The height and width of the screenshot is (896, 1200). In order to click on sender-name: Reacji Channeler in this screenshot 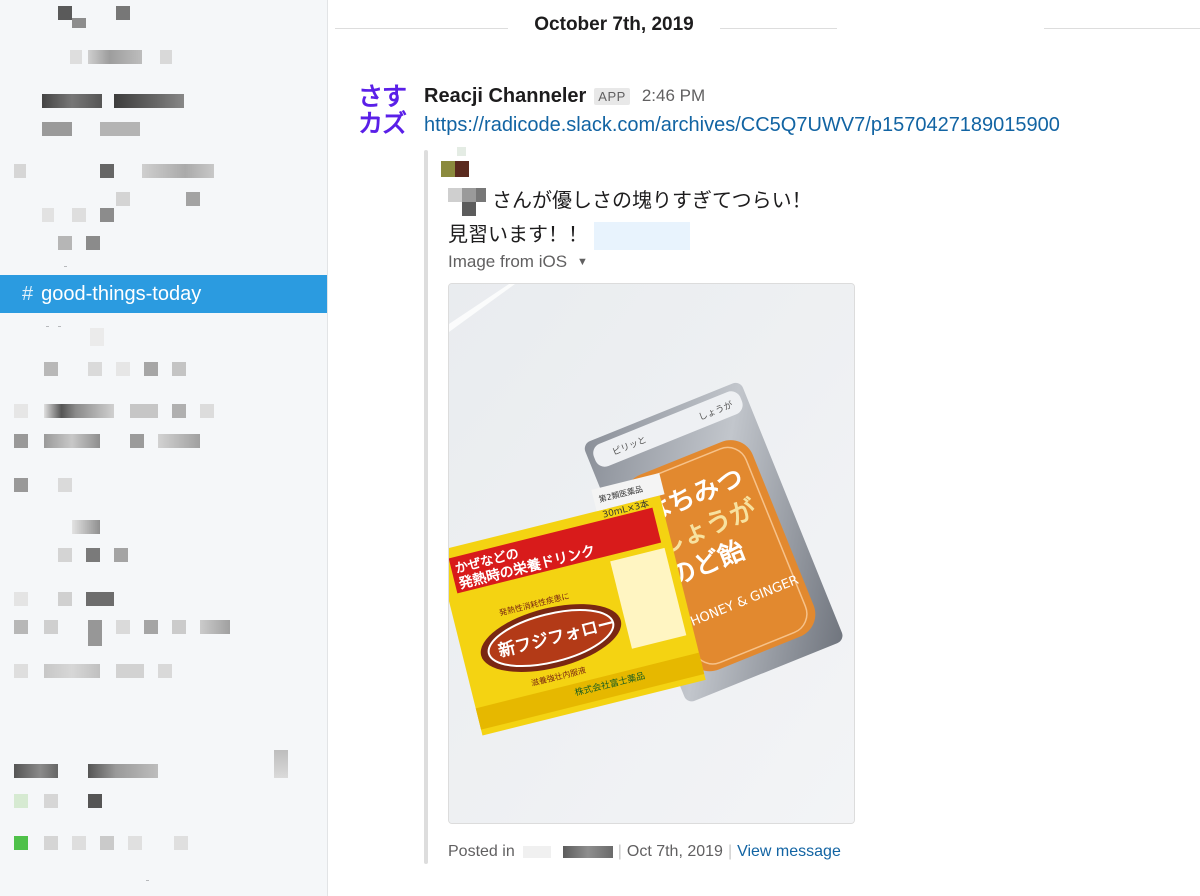, I will do `click(505, 96)`.